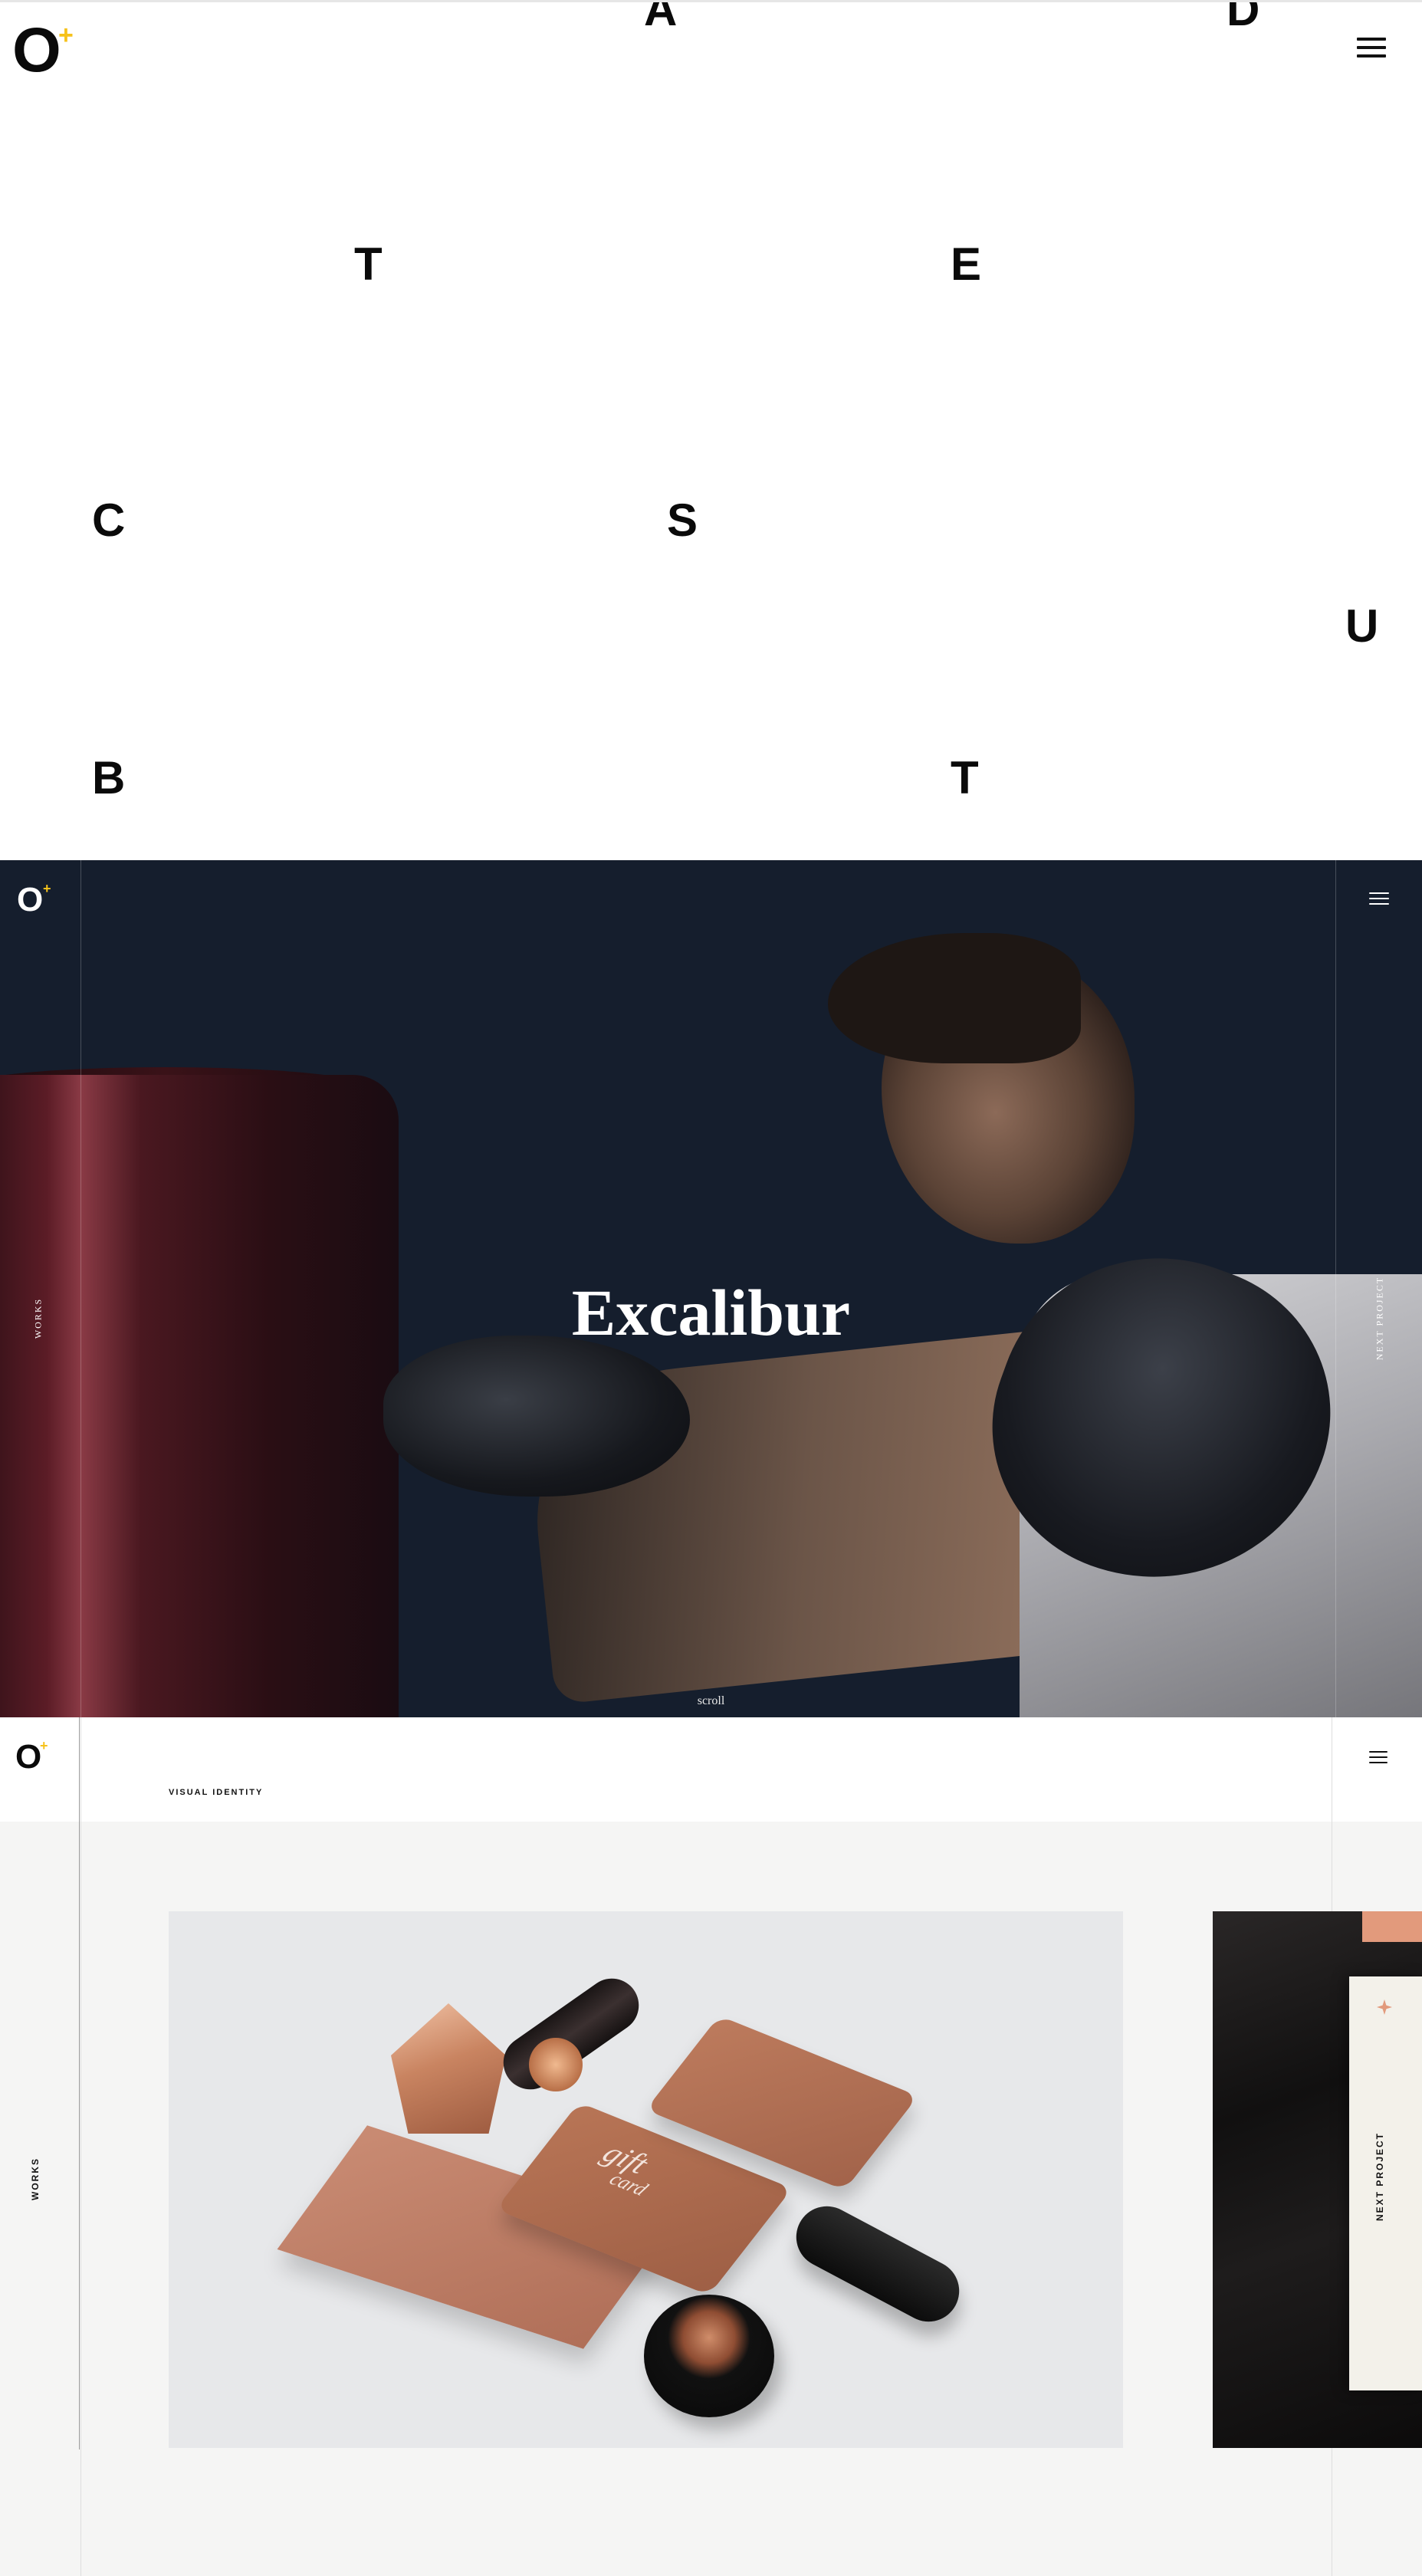  What do you see at coordinates (1385, 2183) in the screenshot?
I see `next-project-brochure` at bounding box center [1385, 2183].